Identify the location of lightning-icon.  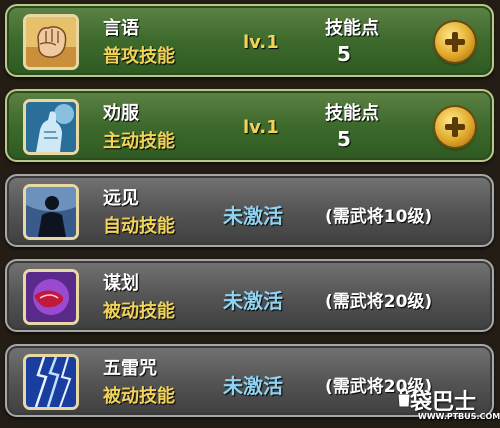
(51, 382).